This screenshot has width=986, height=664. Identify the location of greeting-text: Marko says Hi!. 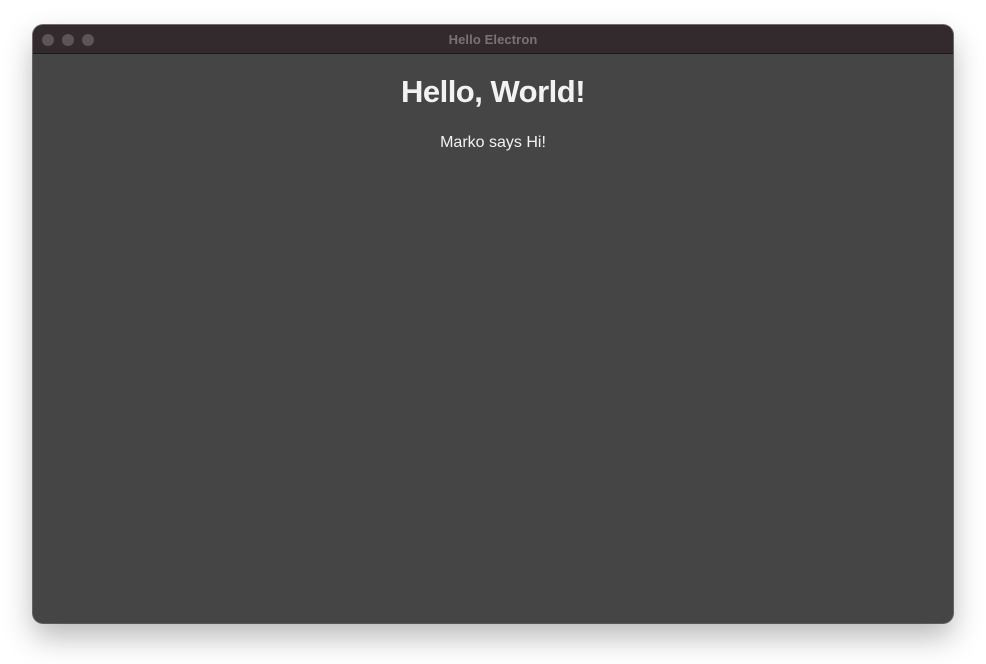
(493, 142).